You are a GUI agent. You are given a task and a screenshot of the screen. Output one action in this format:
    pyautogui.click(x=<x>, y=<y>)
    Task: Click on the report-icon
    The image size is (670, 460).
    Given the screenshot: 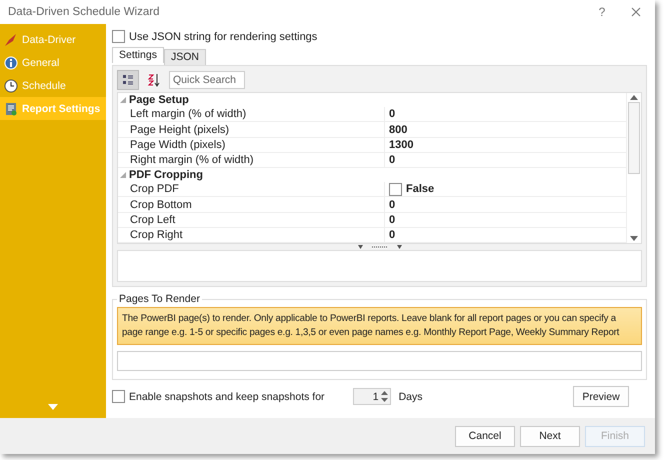 What is the action you would take?
    pyautogui.click(x=11, y=109)
    